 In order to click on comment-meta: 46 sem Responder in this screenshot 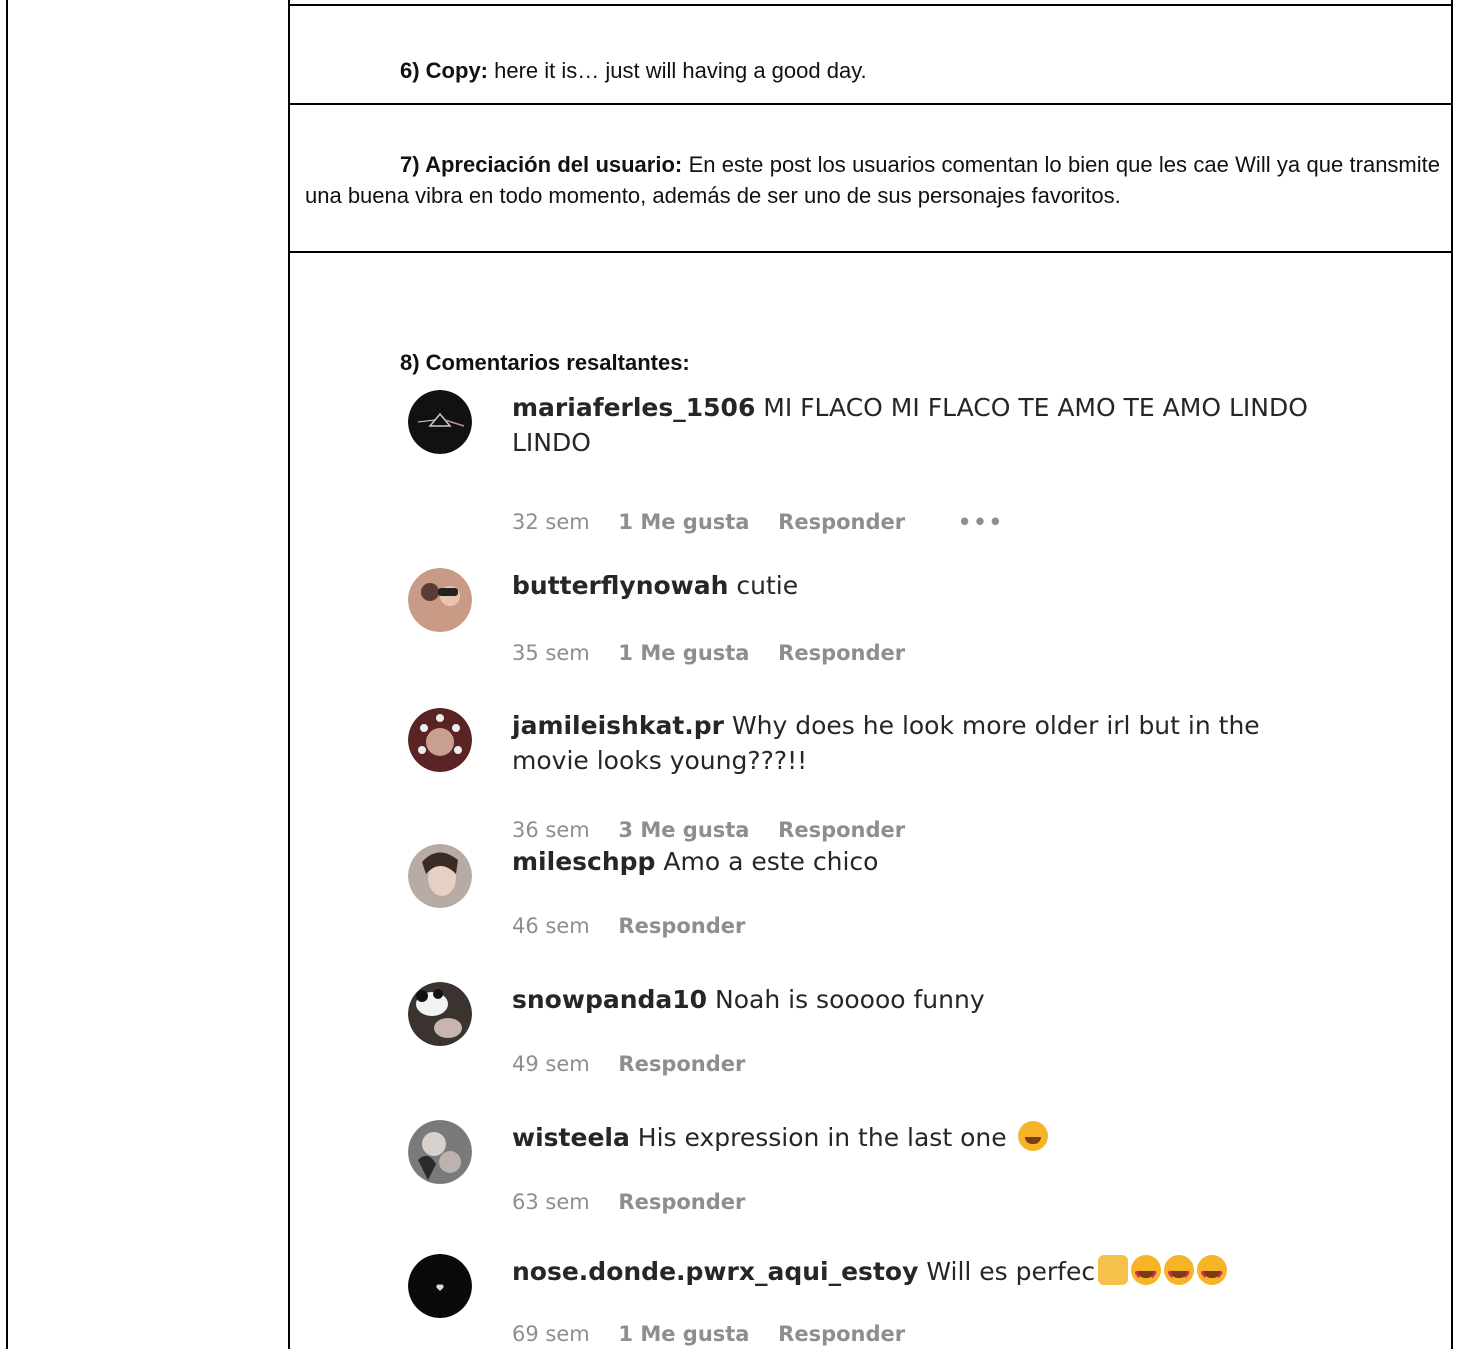, I will do `click(639, 926)`.